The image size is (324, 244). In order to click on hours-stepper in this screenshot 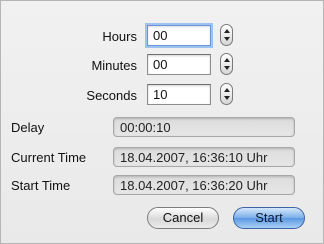, I will do `click(226, 35)`.